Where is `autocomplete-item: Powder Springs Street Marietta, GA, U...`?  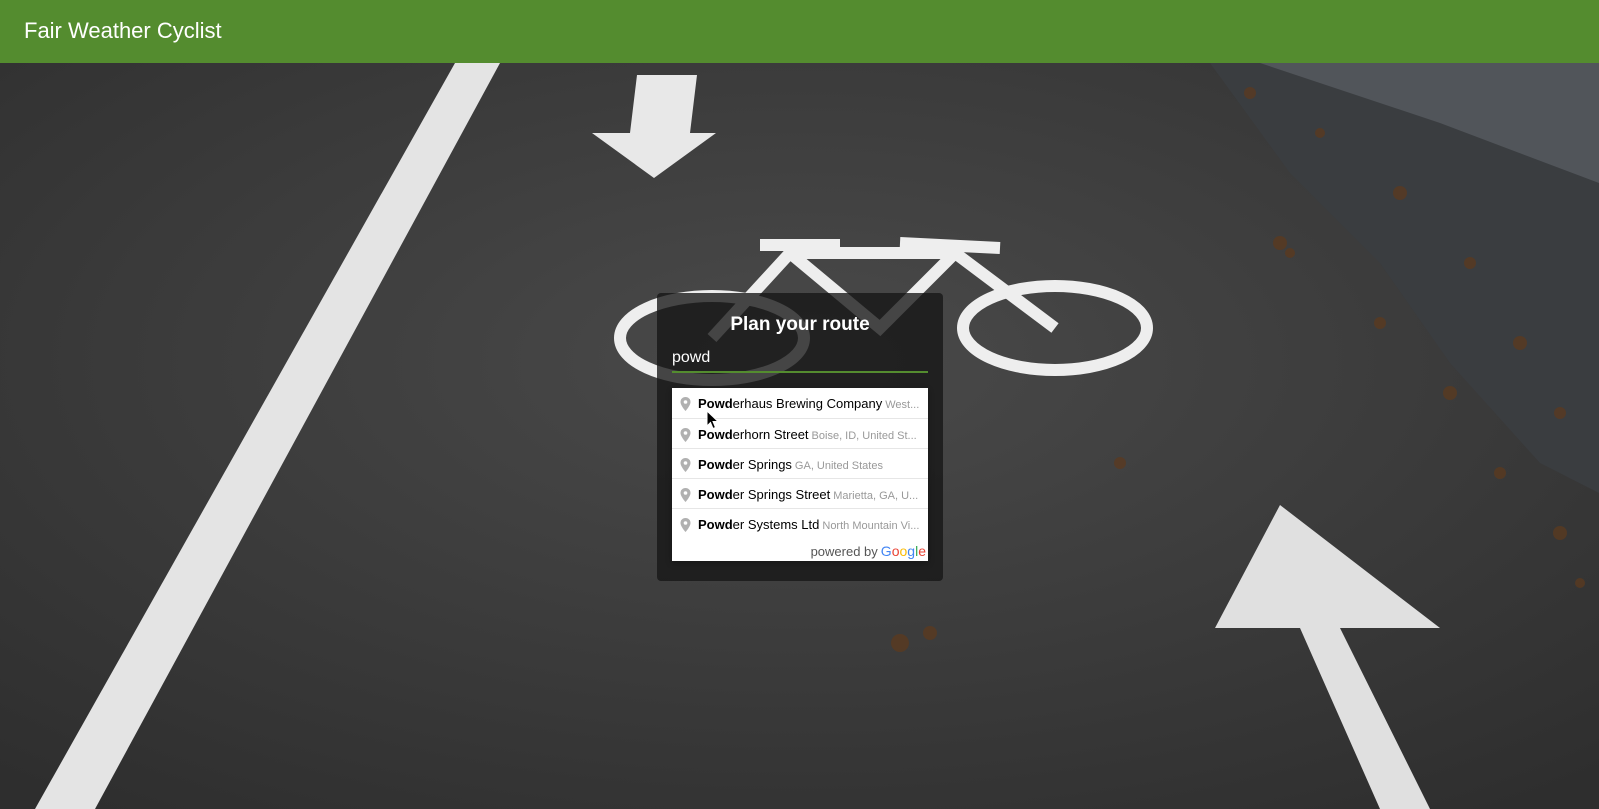
autocomplete-item: Powder Springs Street Marietta, GA, U... is located at coordinates (800, 493).